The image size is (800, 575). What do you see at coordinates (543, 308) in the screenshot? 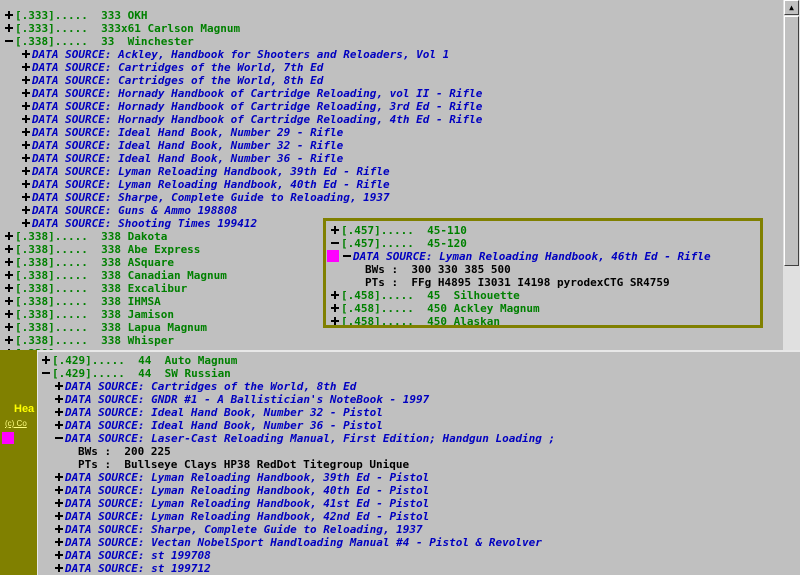
I see `tree-row: [.458]..... 450 Ackley Magnum` at bounding box center [543, 308].